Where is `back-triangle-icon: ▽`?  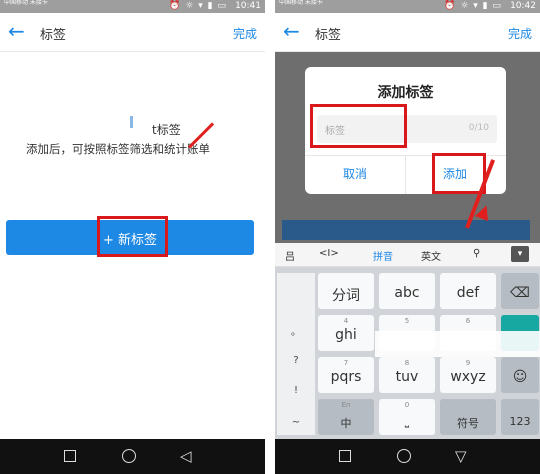
back-triangle-icon: ▽ is located at coordinates (461, 456).